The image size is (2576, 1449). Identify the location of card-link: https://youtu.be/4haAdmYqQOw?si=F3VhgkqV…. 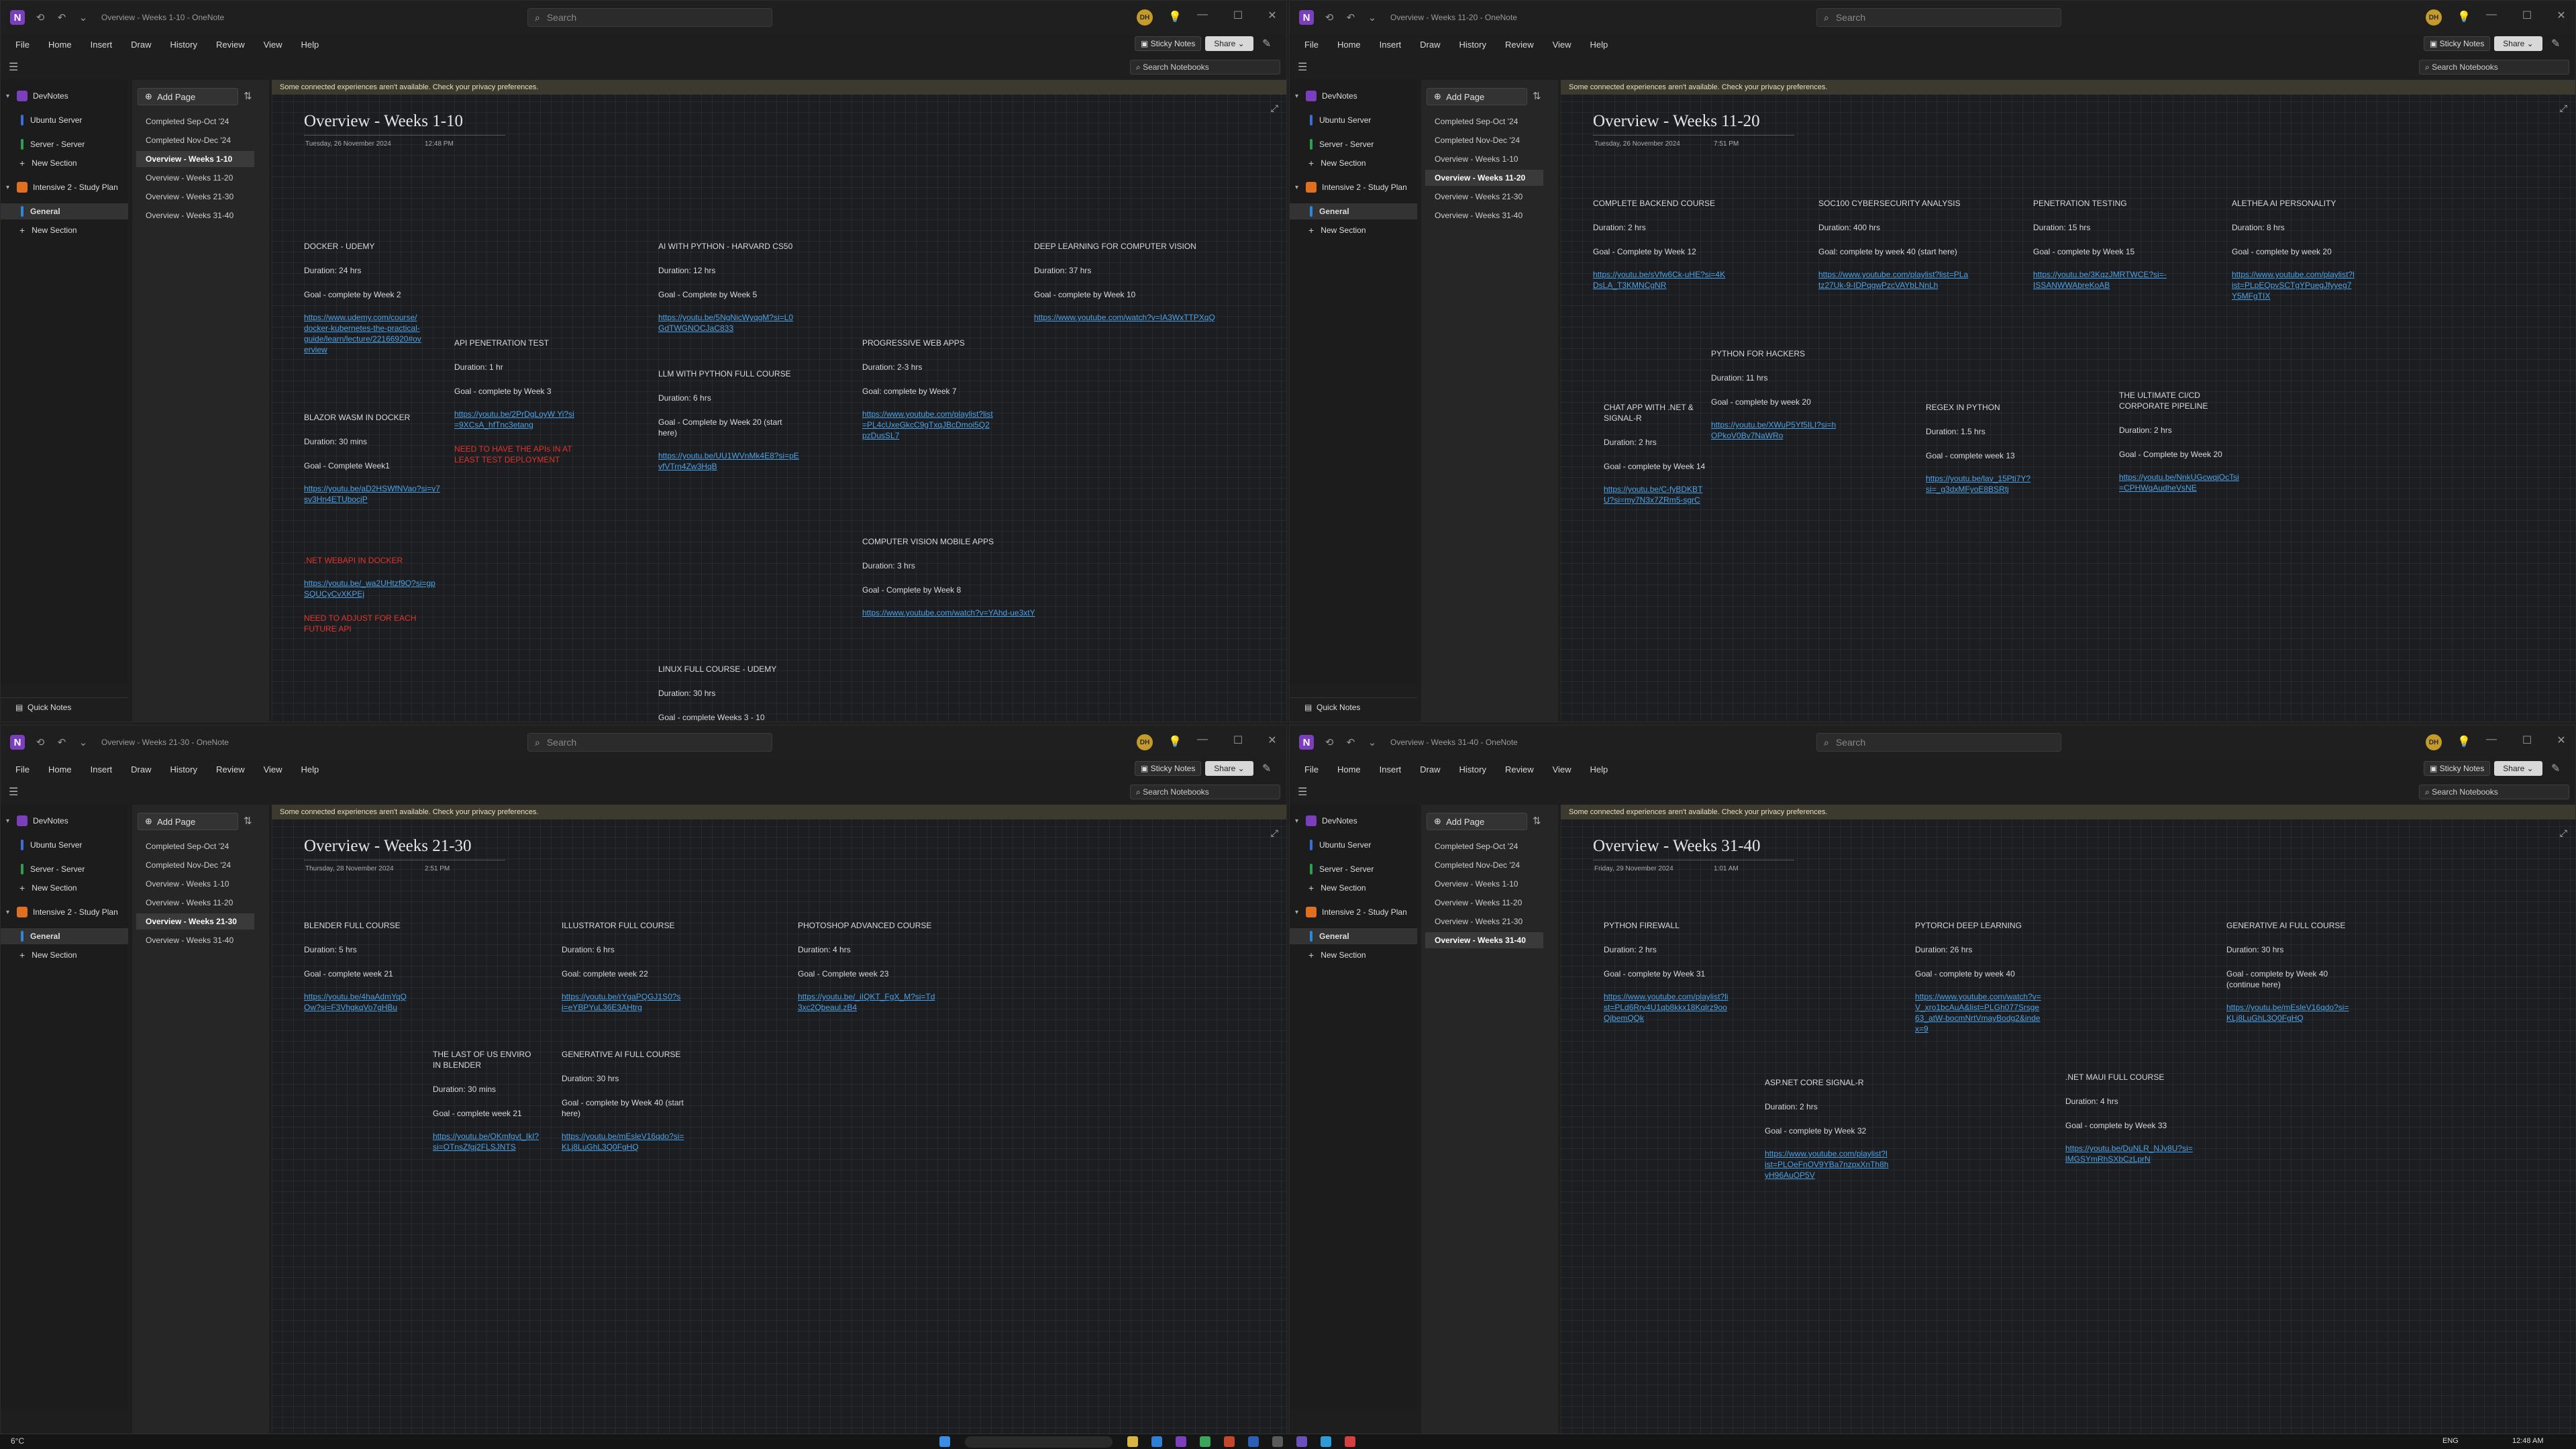
(357, 1002).